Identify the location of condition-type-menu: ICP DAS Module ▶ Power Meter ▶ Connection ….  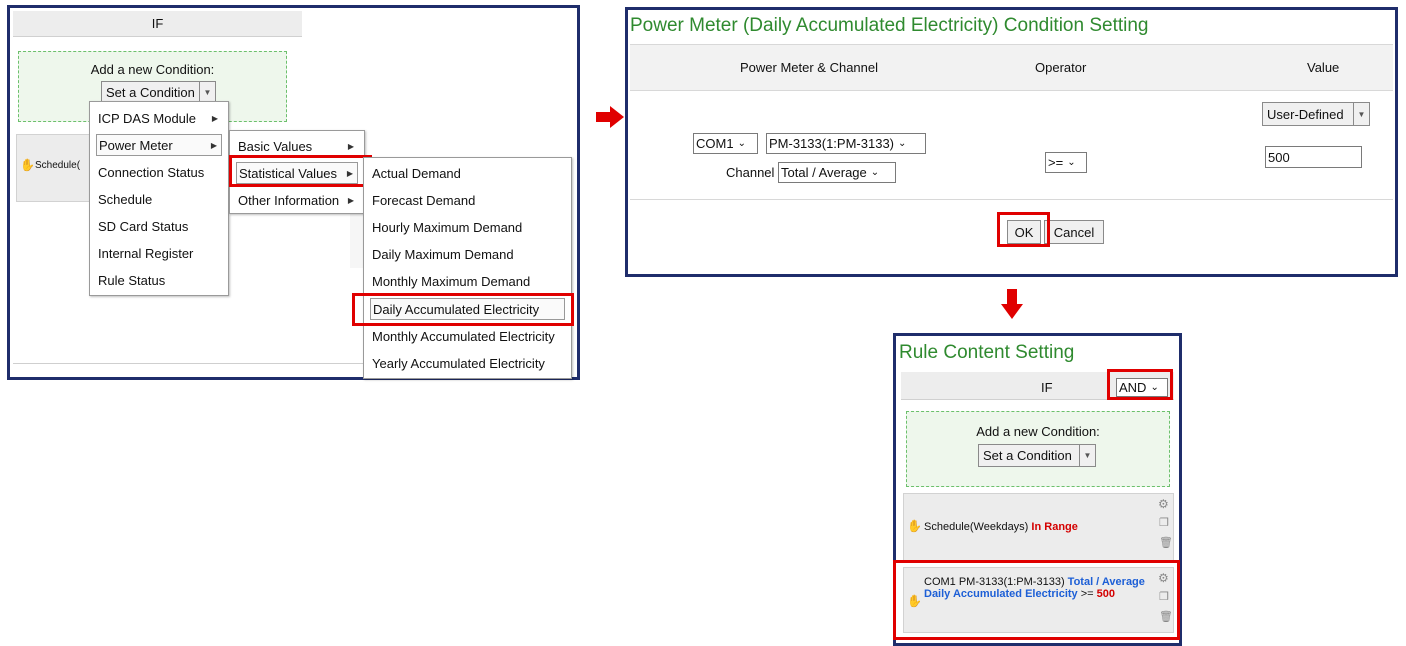
(159, 198).